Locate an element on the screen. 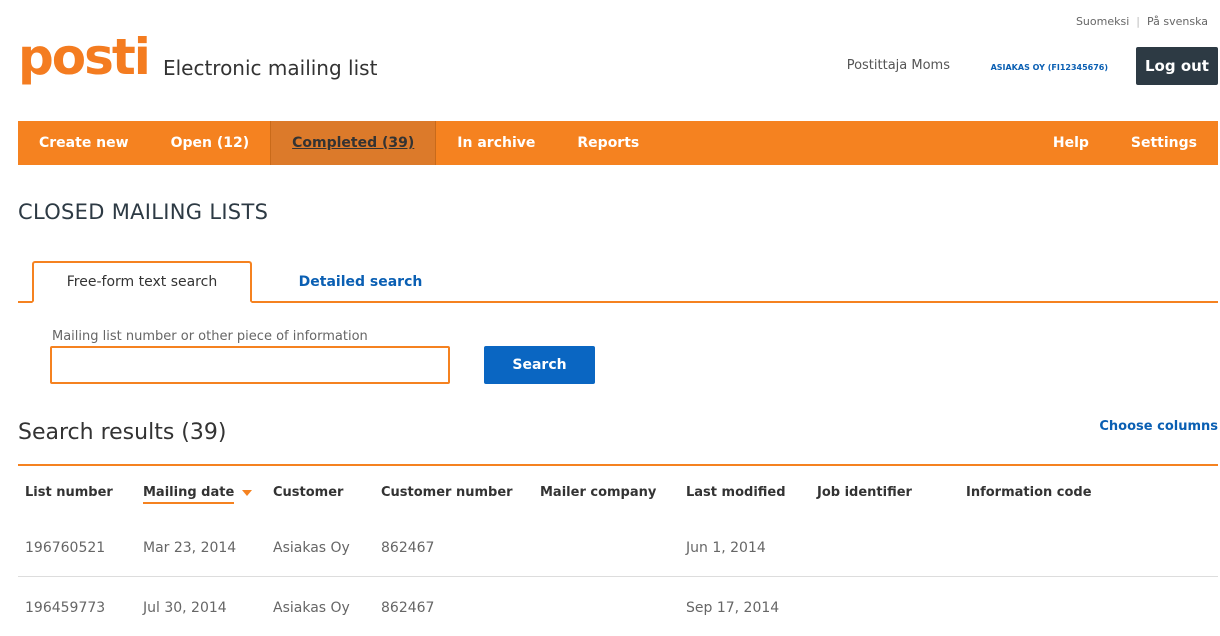 Image resolution: width=1220 pixels, height=636 pixels. cell-list-number: 196760521 is located at coordinates (65, 548).